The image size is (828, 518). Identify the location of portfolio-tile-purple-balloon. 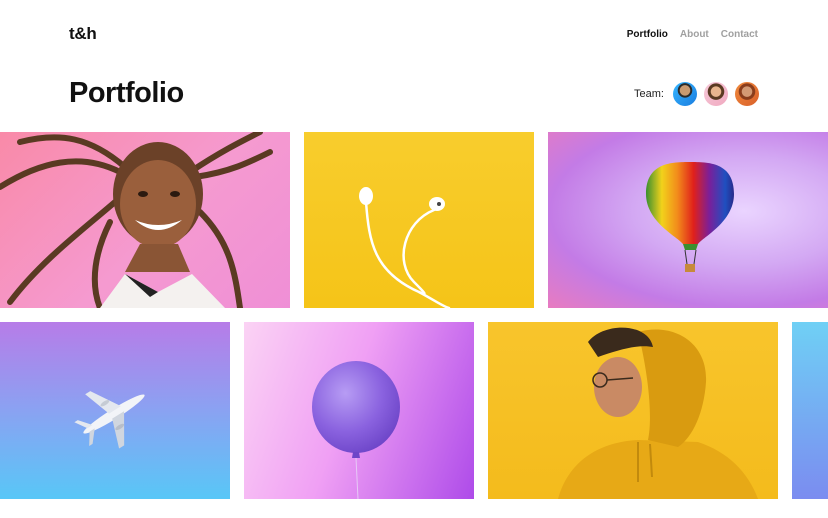
(359, 410).